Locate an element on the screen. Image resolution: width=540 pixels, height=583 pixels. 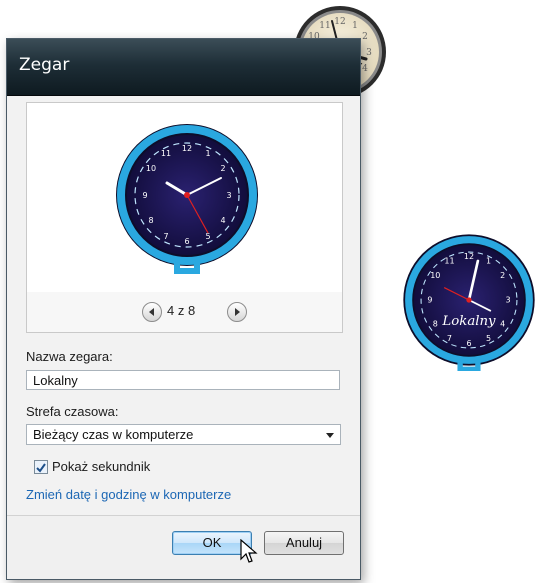
timezone-selected-value: Bieżący czas w komputerze is located at coordinates (113, 434).